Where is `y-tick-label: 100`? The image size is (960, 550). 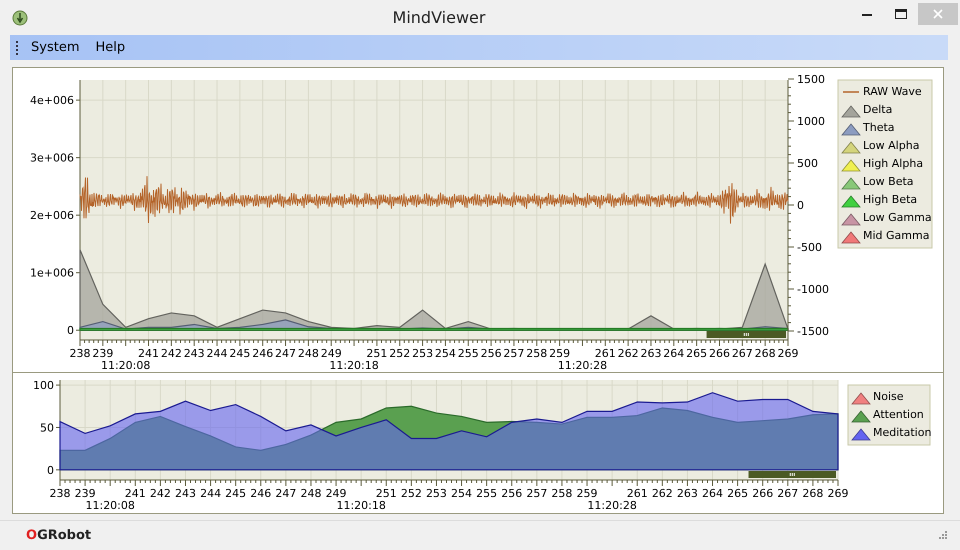 y-tick-label: 100 is located at coordinates (43, 385).